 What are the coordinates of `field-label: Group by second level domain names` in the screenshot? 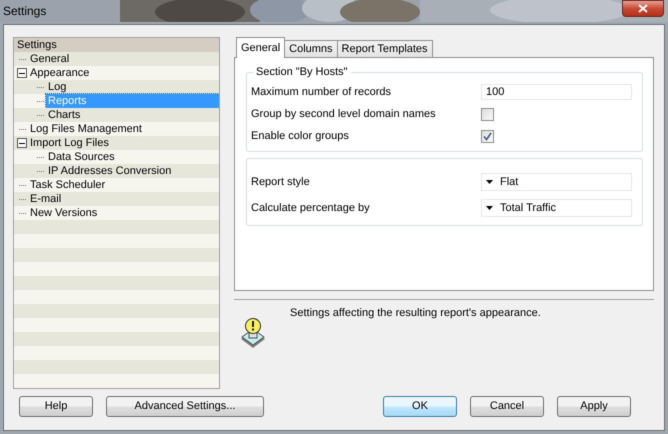 It's located at (343, 114).